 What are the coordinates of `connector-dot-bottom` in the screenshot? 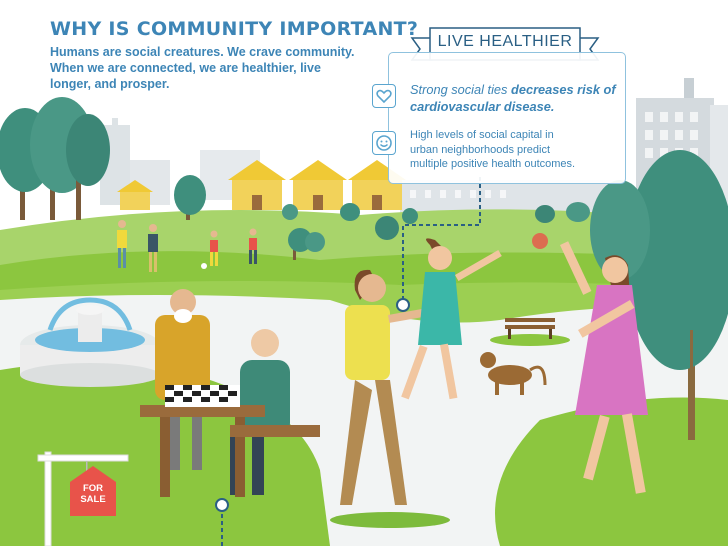 It's located at (222, 505).